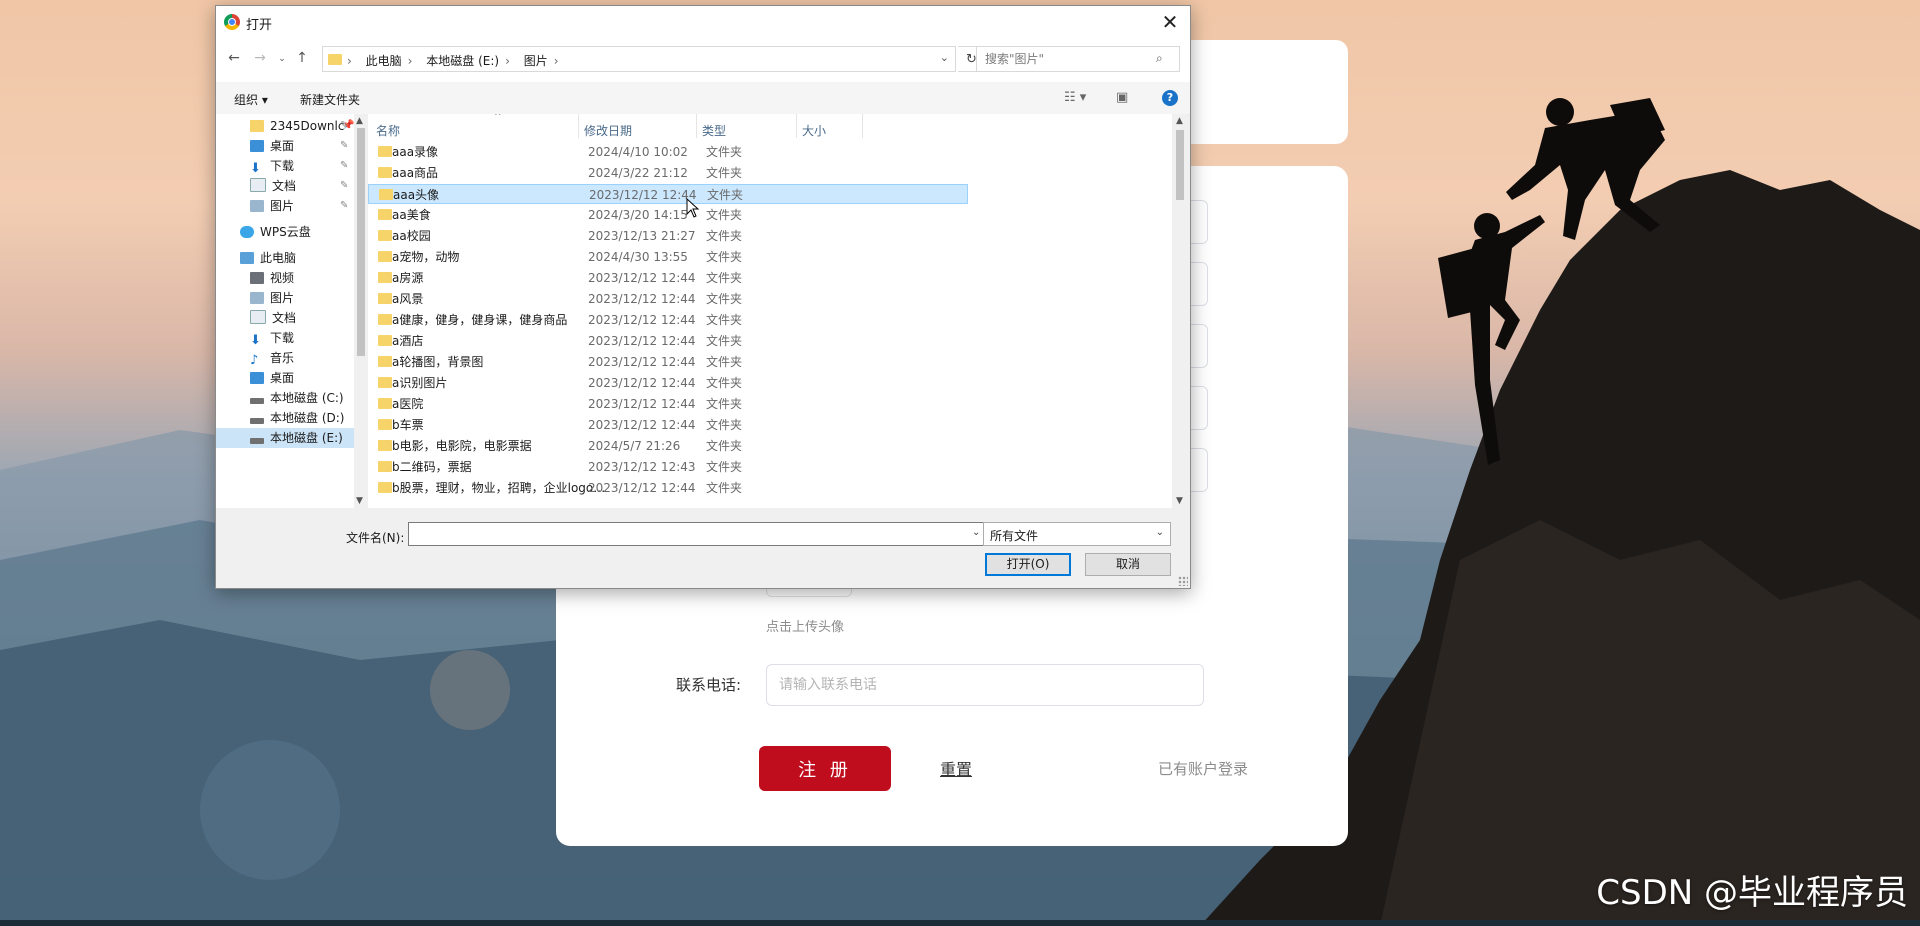 This screenshot has height=926, width=1920. I want to click on recent-locations-icon: ⌄, so click(282, 59).